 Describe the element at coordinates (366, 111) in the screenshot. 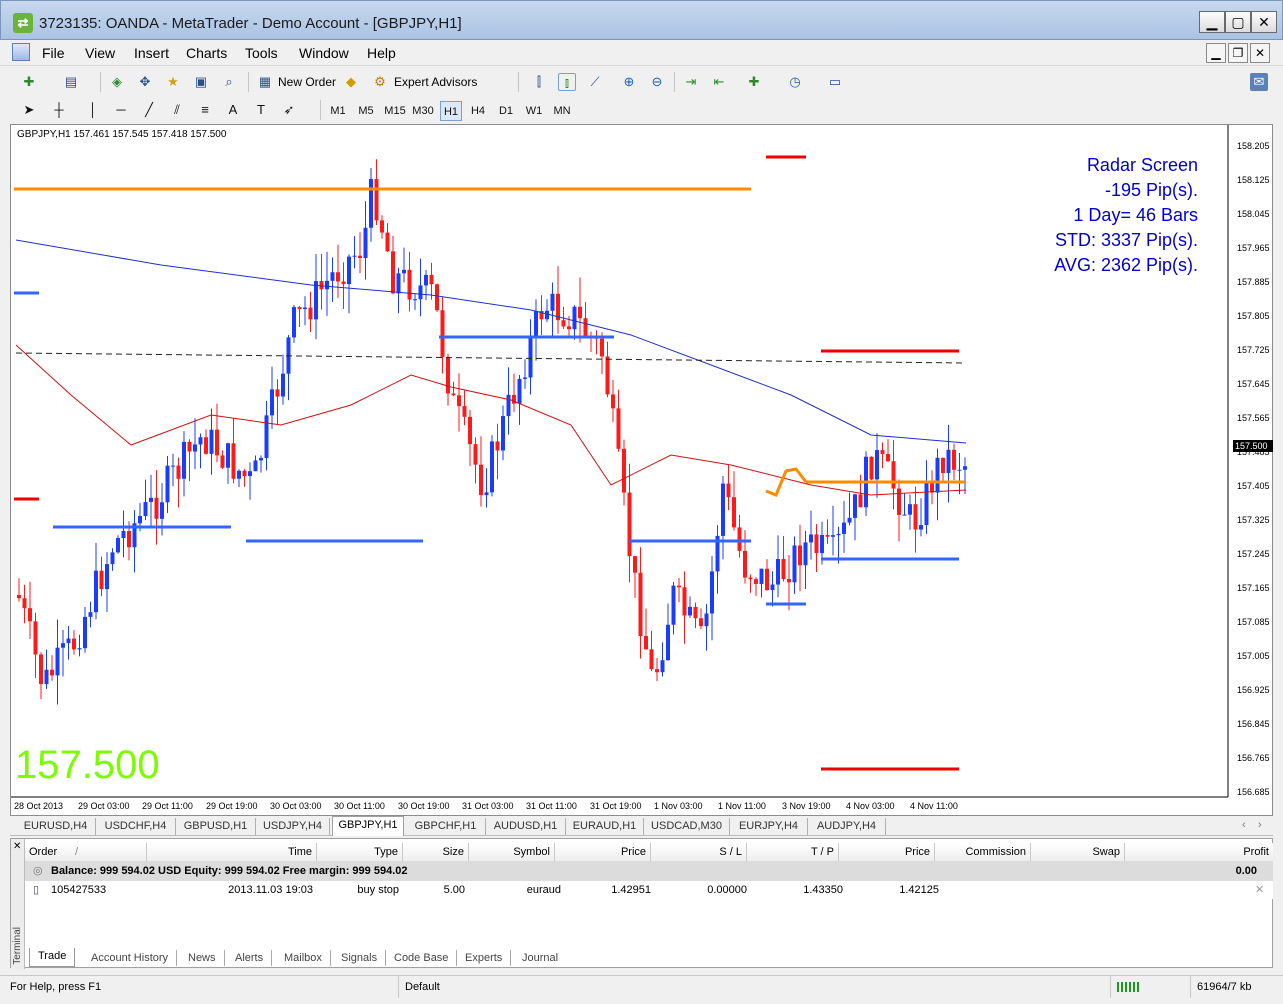

I see `timeframe-m5: M5` at that location.